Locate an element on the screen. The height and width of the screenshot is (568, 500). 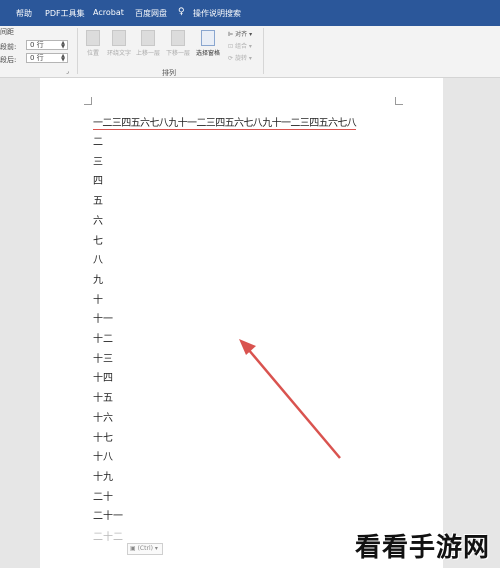
watermark: 看看手游网 is located at coordinates (422, 548).